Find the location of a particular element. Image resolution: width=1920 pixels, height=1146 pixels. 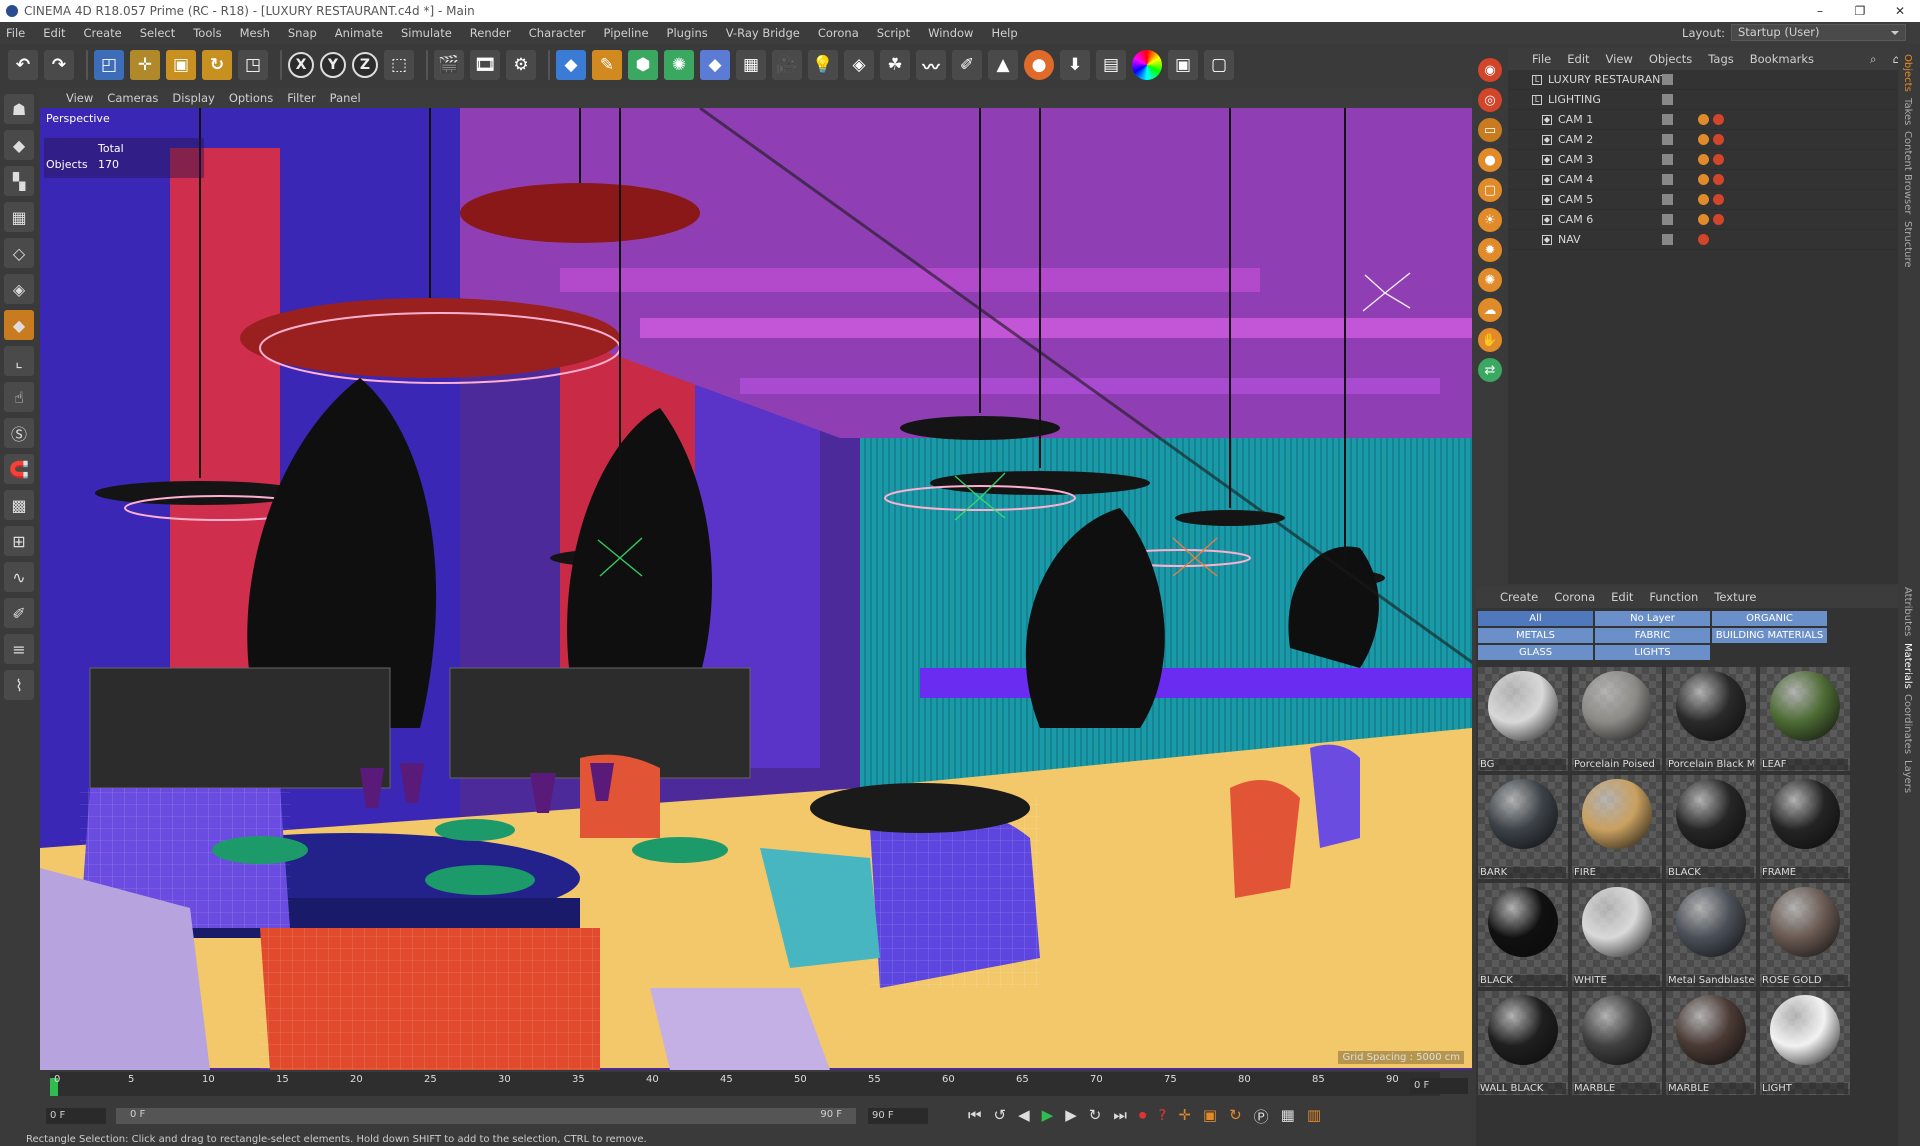

menu-snap: Snap is located at coordinates (302, 33).